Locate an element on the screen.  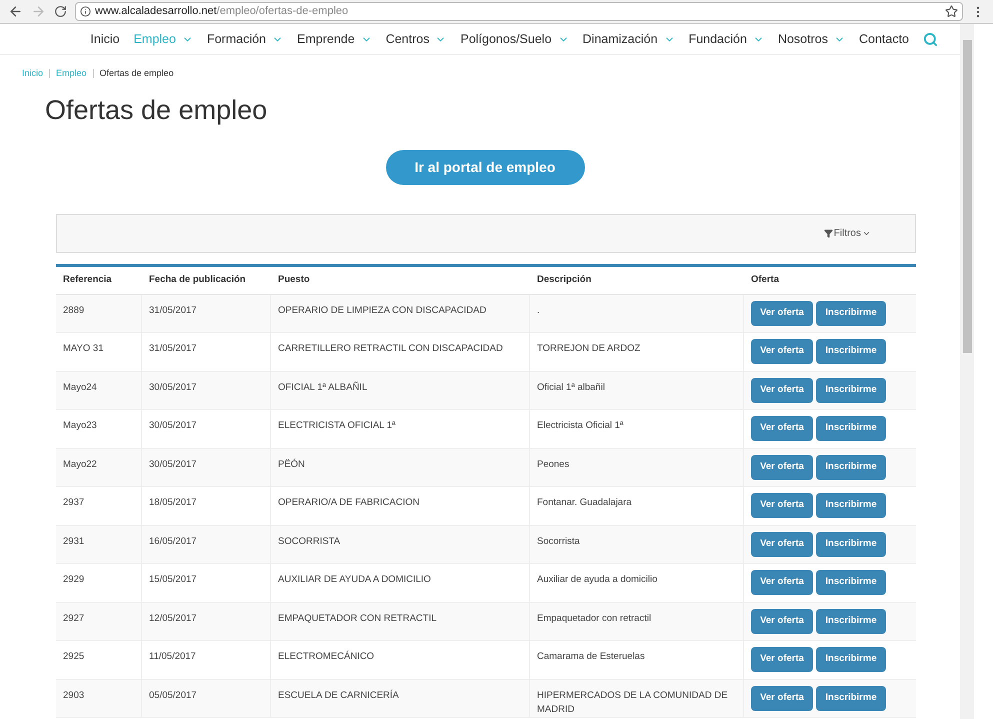
nav-item: Fundación is located at coordinates (726, 39).